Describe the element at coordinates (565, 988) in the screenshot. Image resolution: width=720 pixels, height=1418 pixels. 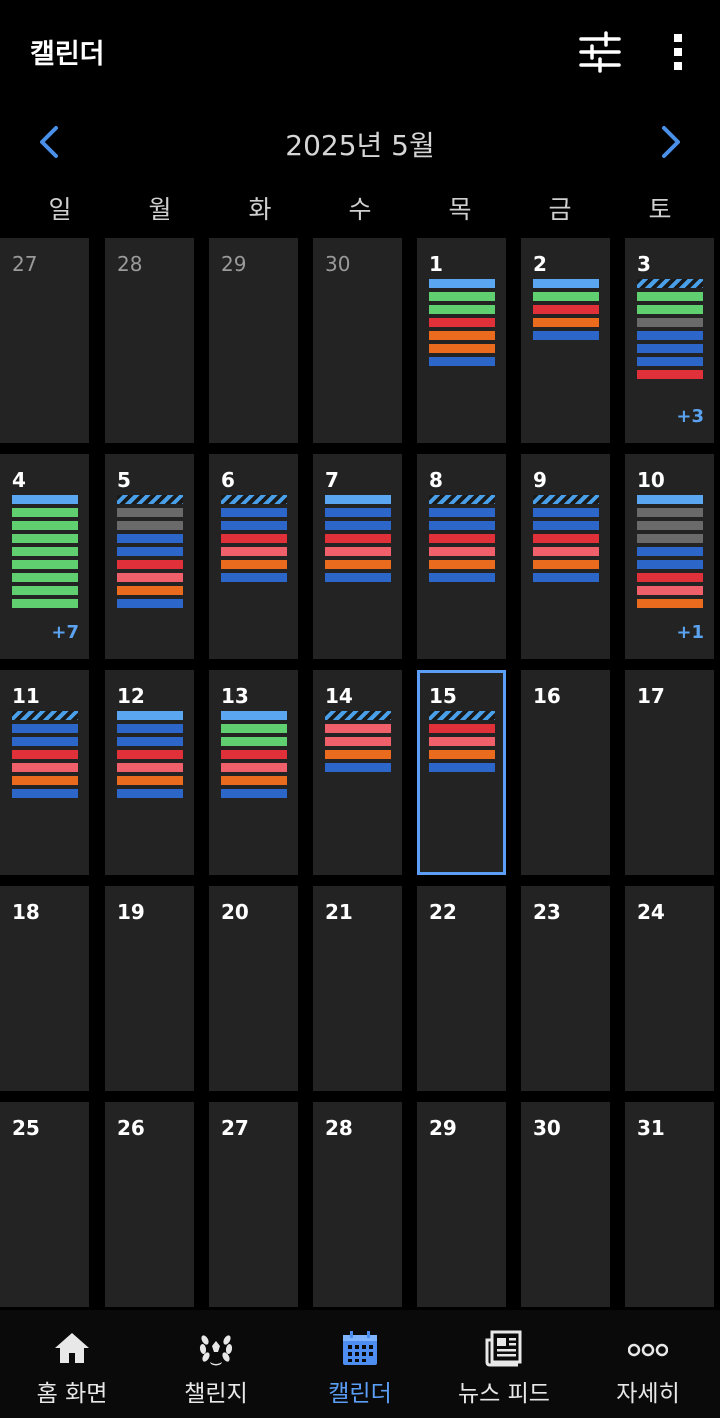
I see `calendar-day-cell: 23` at that location.